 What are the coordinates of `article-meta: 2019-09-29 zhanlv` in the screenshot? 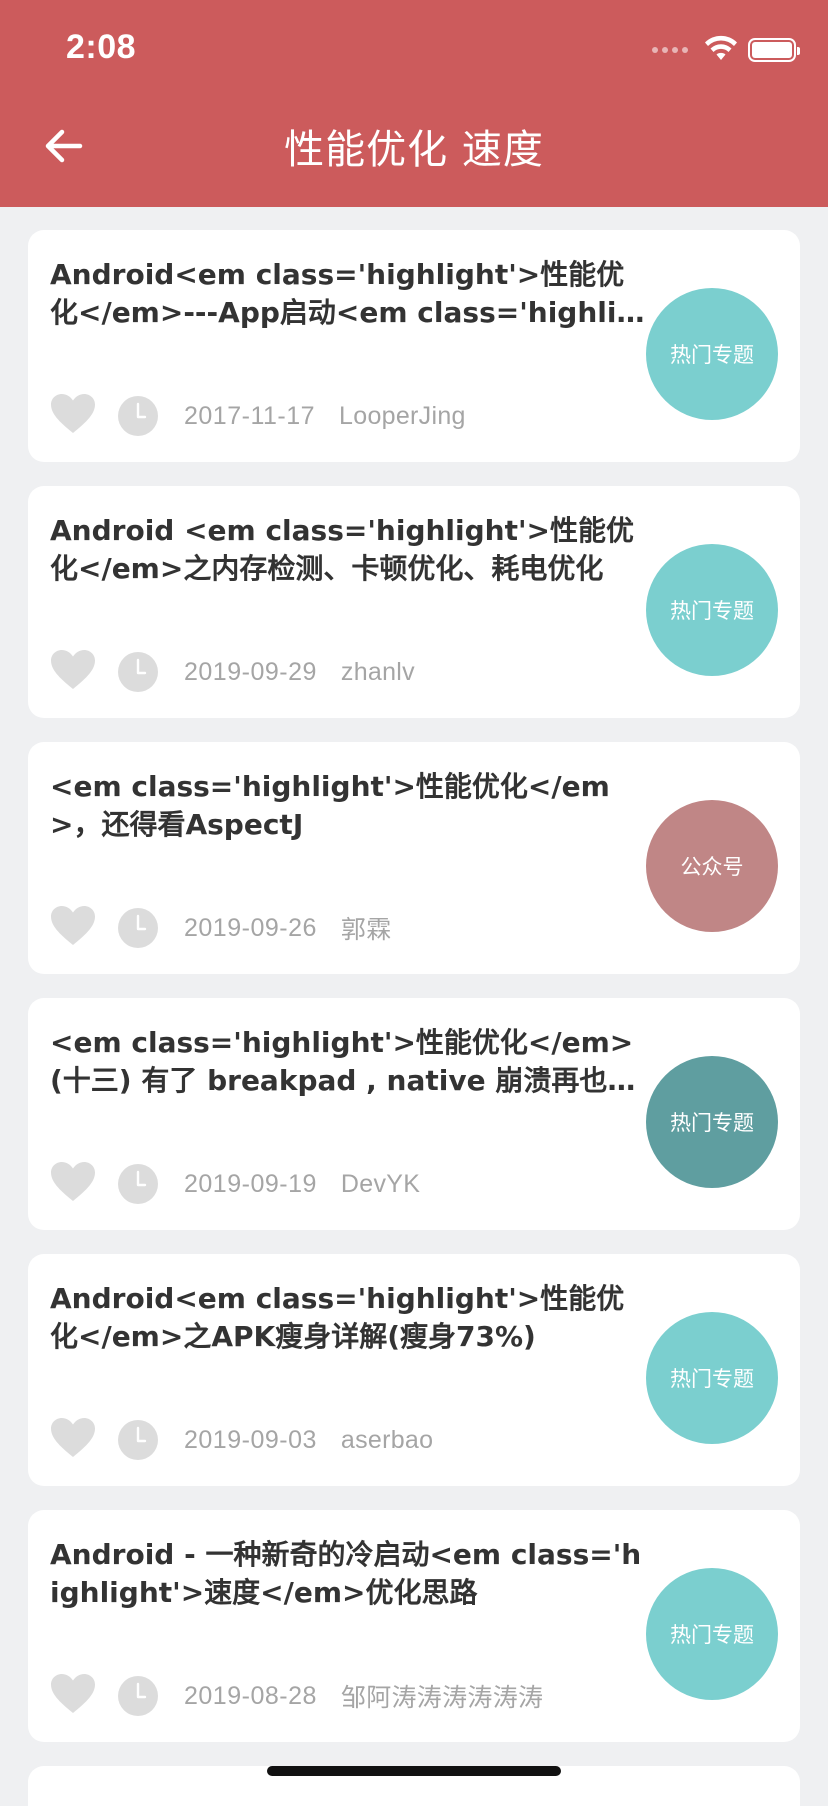 It's located at (232, 672).